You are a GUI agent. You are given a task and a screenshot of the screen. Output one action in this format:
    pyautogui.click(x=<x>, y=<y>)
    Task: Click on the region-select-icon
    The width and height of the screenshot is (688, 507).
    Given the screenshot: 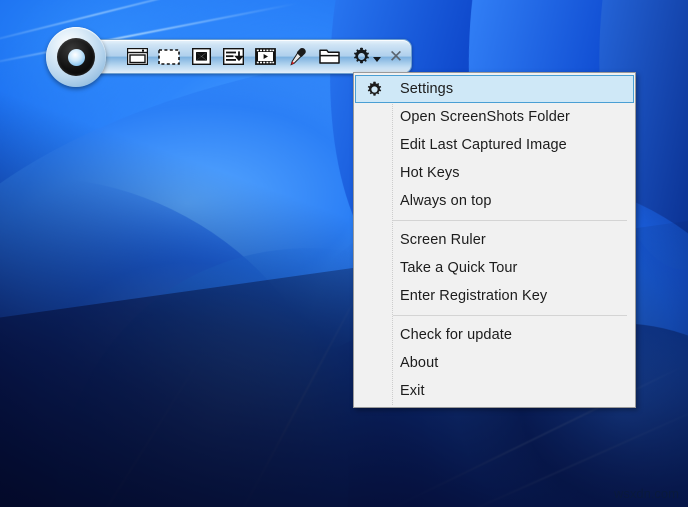 What is the action you would take?
    pyautogui.click(x=169, y=56)
    